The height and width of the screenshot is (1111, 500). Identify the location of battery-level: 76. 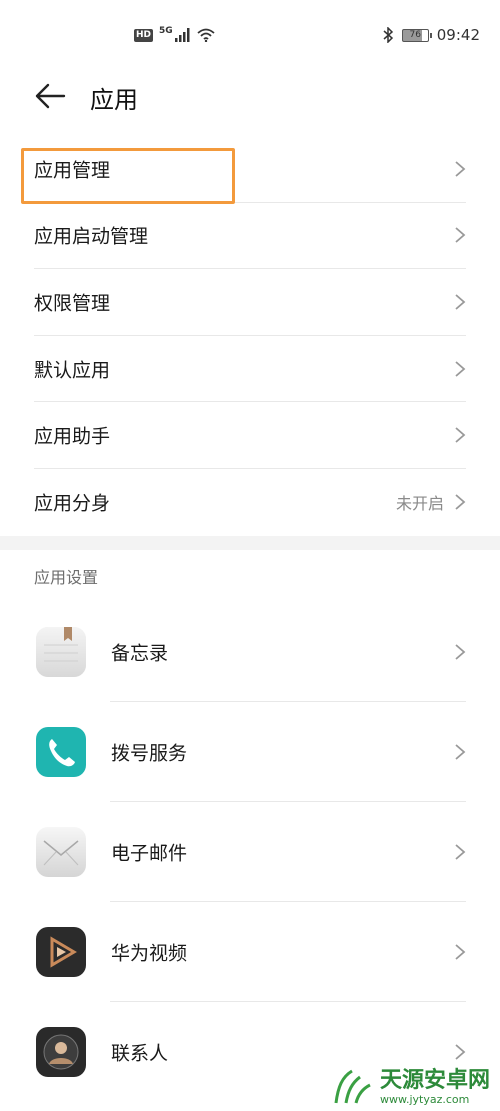
(415, 34).